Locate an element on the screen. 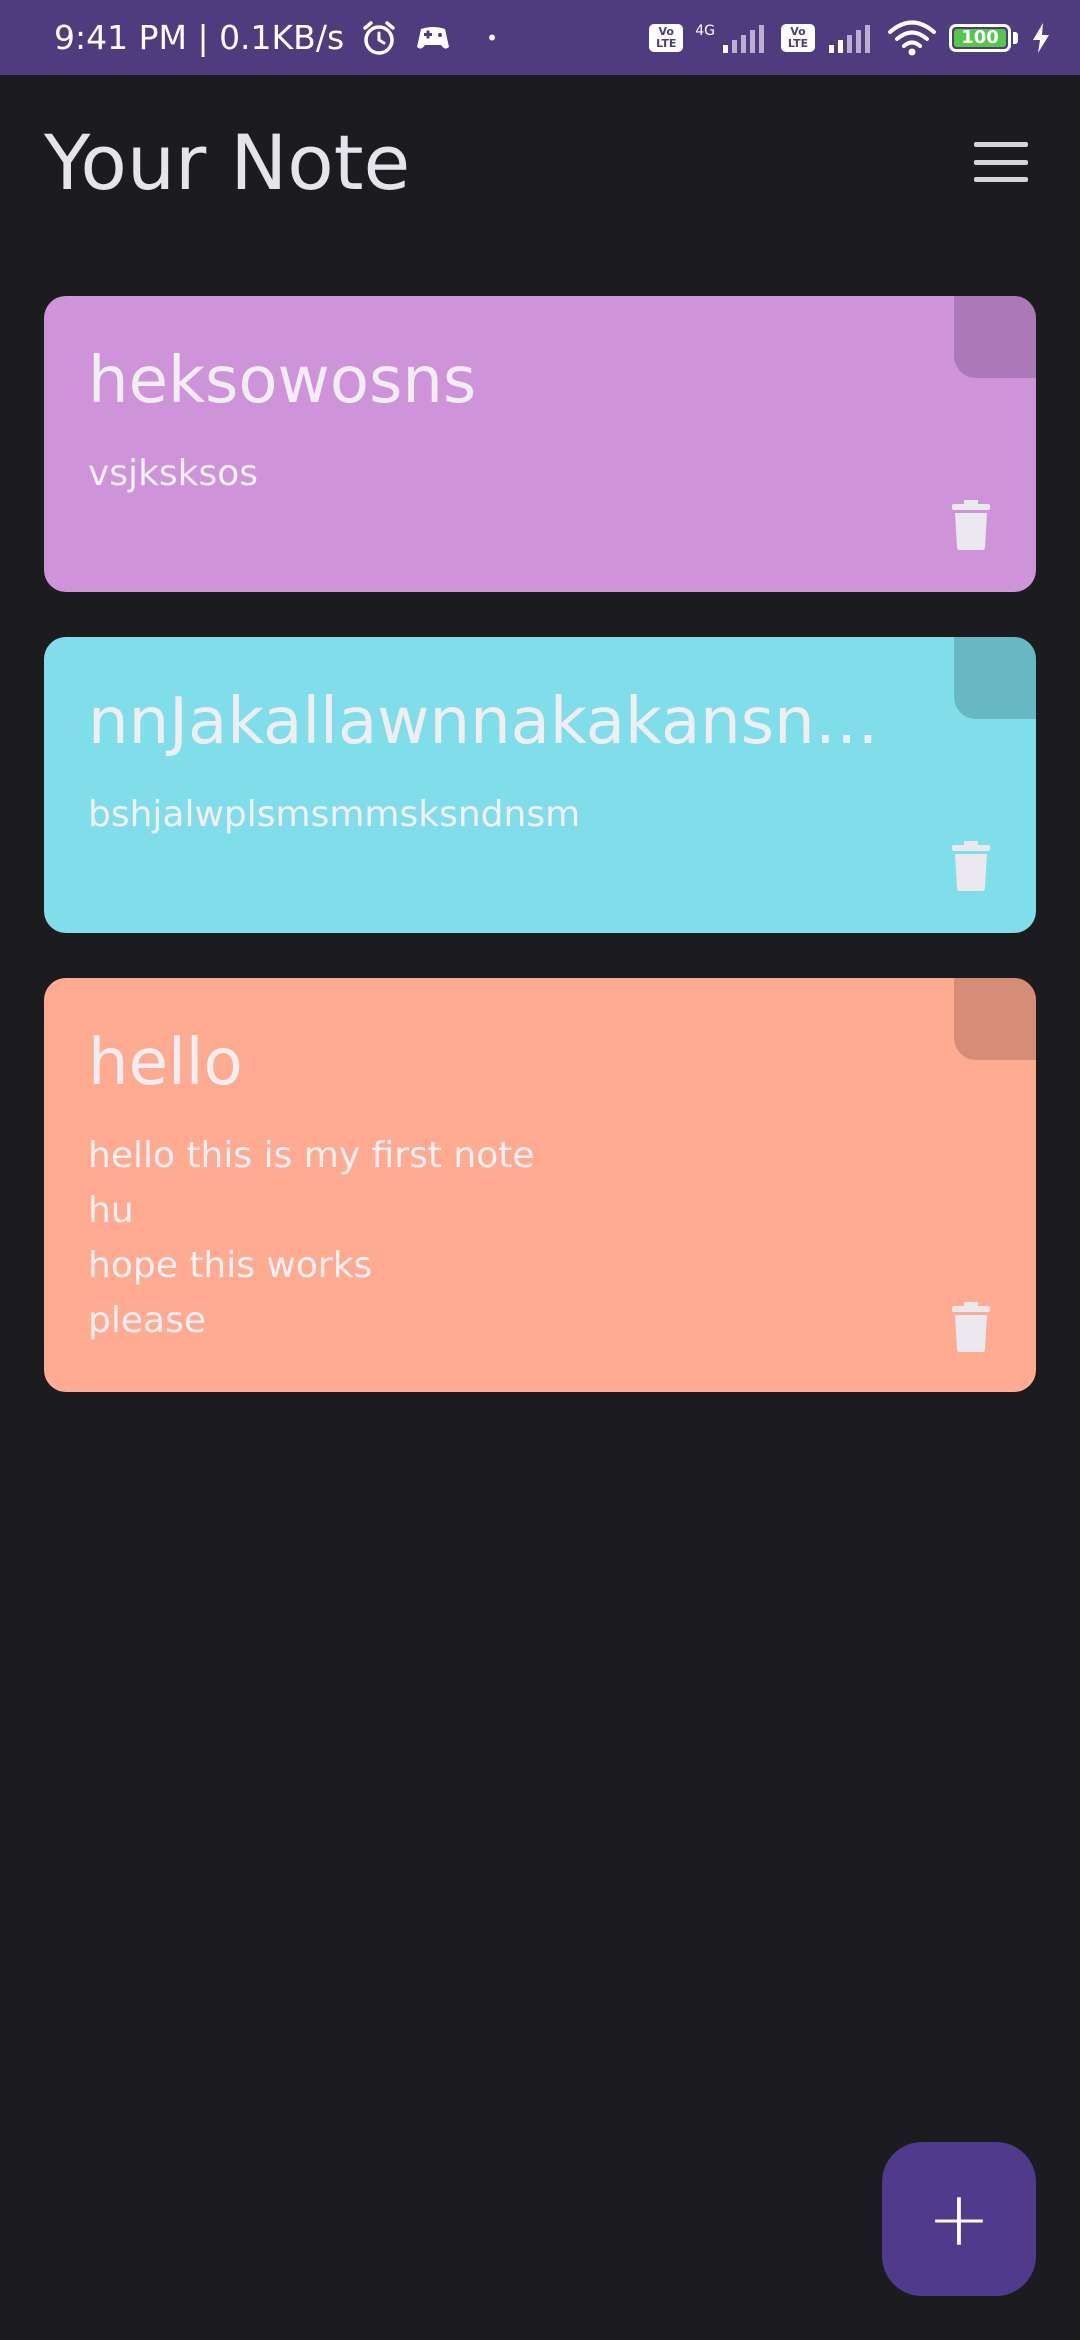  network-type: 4G is located at coordinates (705, 30).